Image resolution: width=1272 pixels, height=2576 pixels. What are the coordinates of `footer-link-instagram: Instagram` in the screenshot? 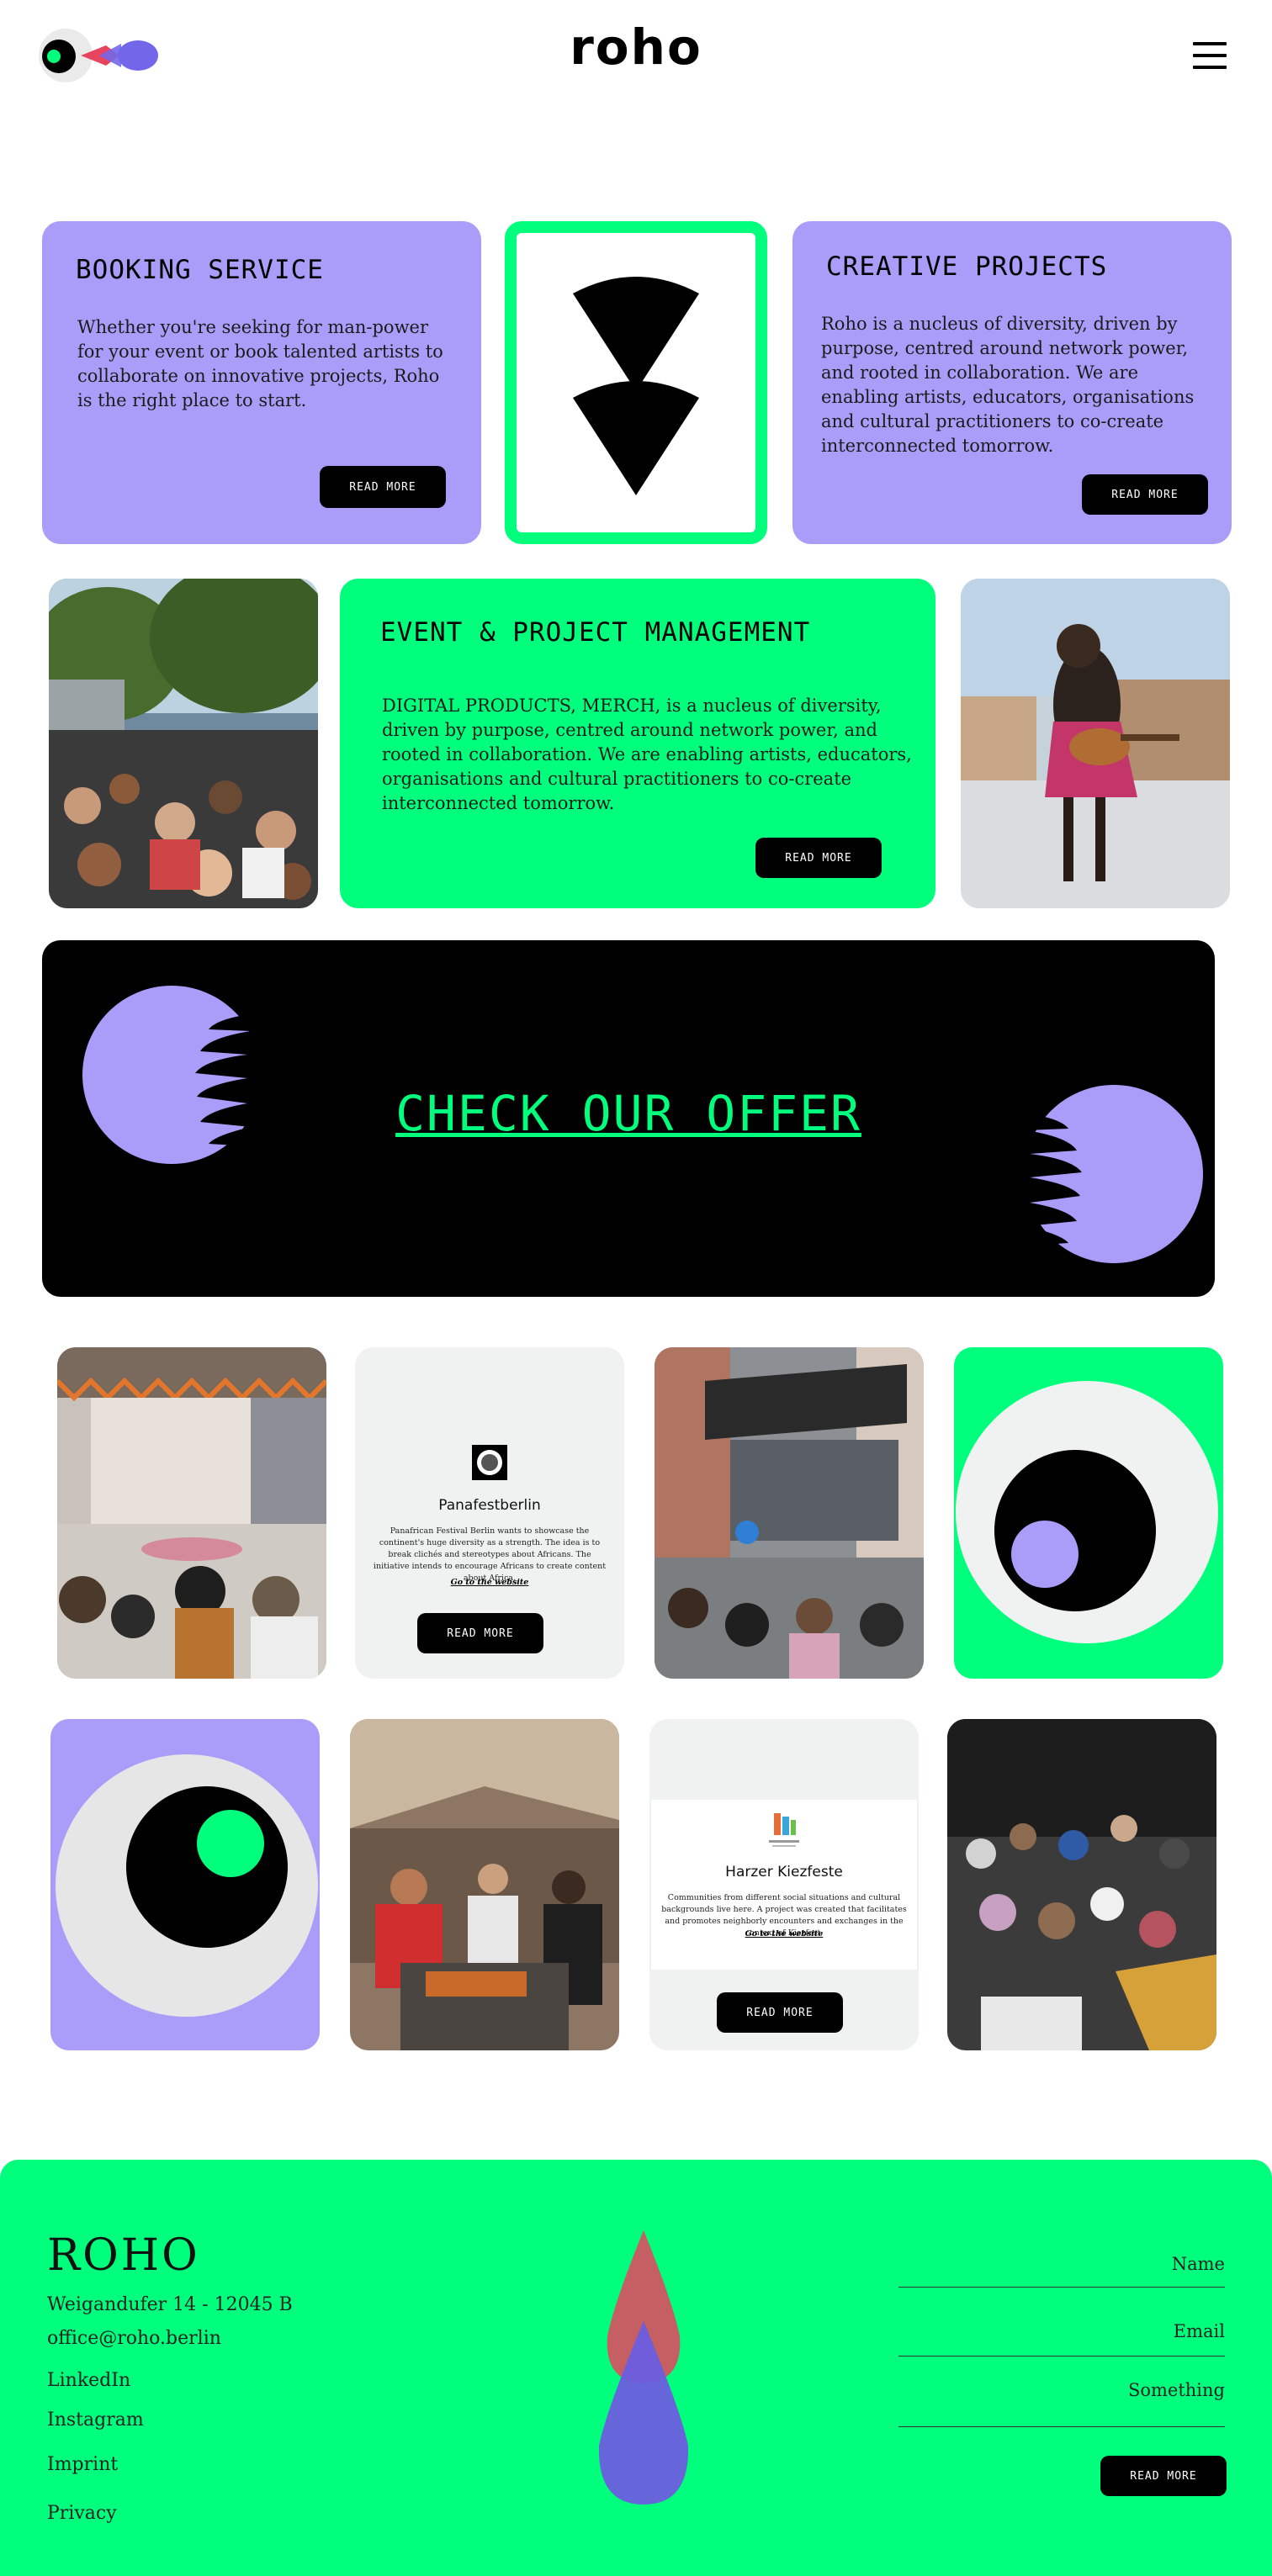 It's located at (95, 2420).